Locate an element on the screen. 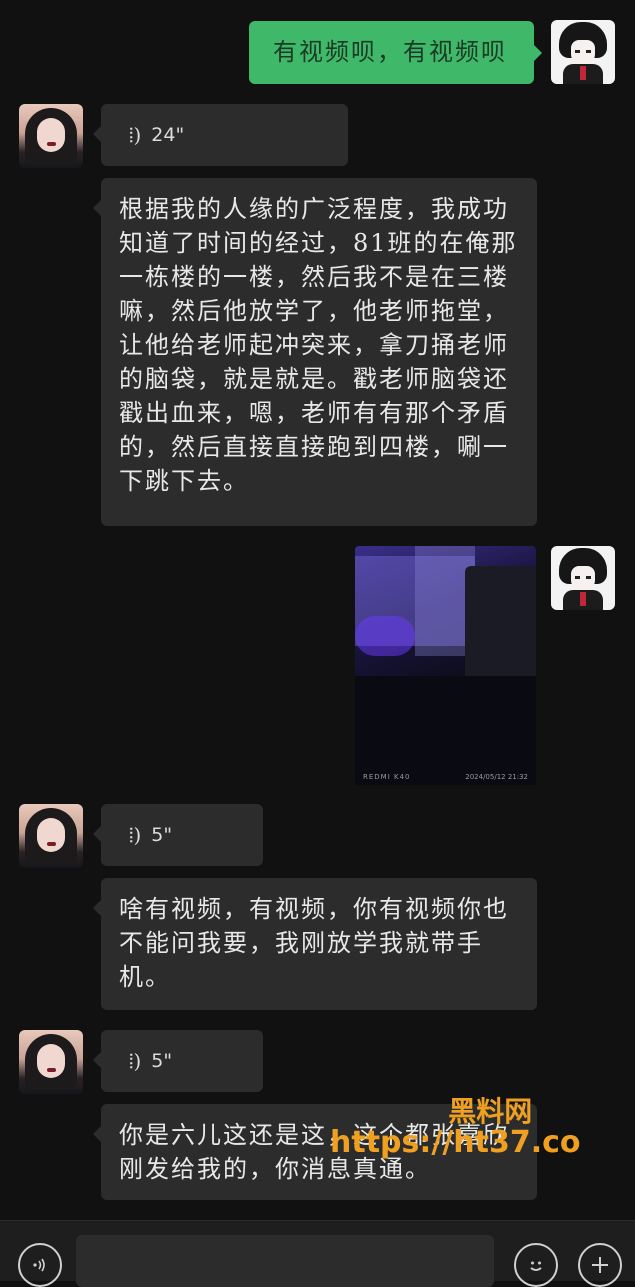 Image resolution: width=635 pixels, height=1287 pixels. received-message-bubble: 啥有视频，有视频，你有视频你也 不能问我要，我刚放学我就带手 机。 is located at coordinates (315, 944).